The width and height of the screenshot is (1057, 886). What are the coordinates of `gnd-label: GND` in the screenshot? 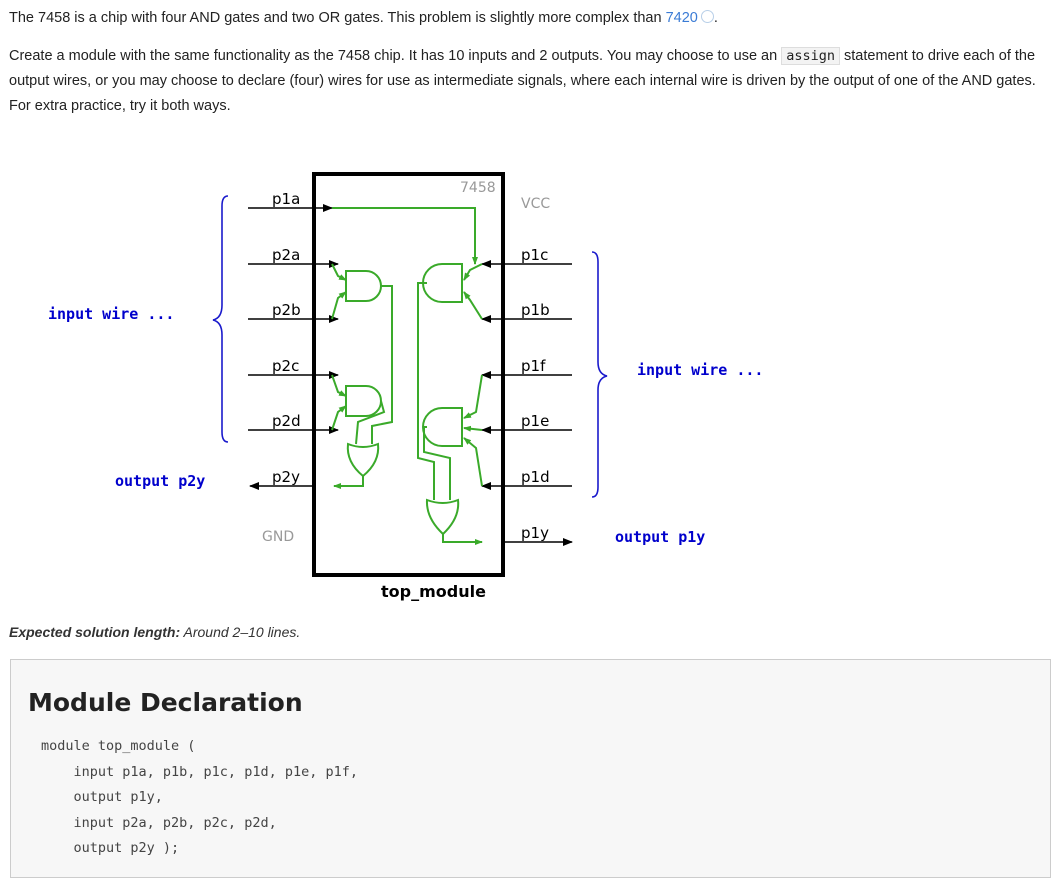 It's located at (278, 537).